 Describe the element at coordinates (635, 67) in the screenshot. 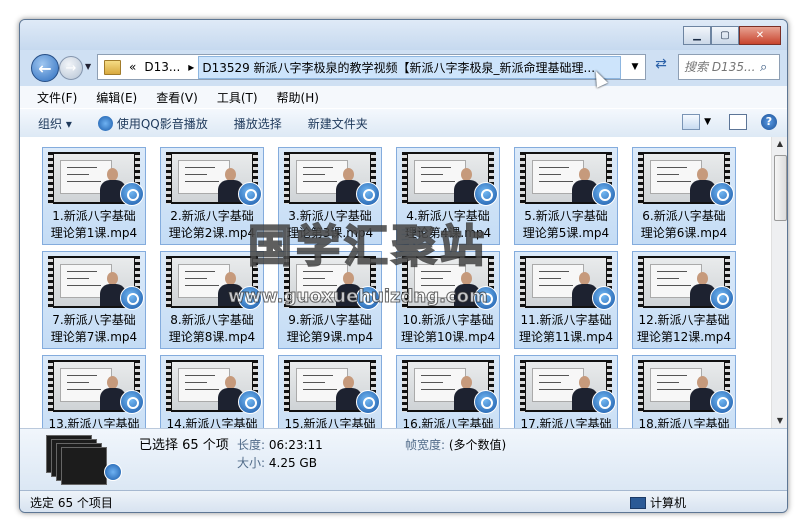

I see `address-dropdown-icon: ▼` at that location.